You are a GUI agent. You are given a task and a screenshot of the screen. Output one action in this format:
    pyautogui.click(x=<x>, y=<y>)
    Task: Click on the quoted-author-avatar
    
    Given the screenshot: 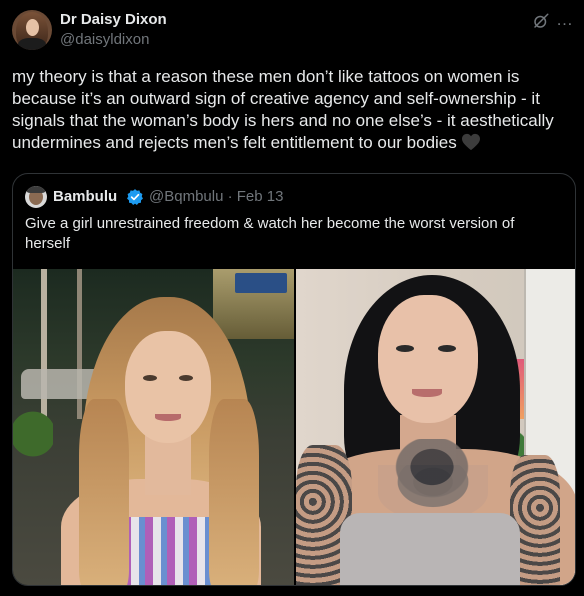 What is the action you would take?
    pyautogui.click(x=36, y=197)
    